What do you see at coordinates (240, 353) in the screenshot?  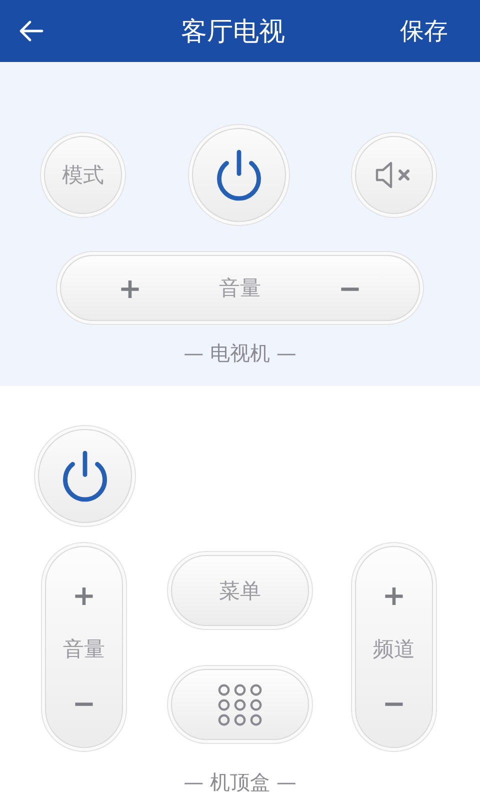 I see `section-label: — 电视机 —` at bounding box center [240, 353].